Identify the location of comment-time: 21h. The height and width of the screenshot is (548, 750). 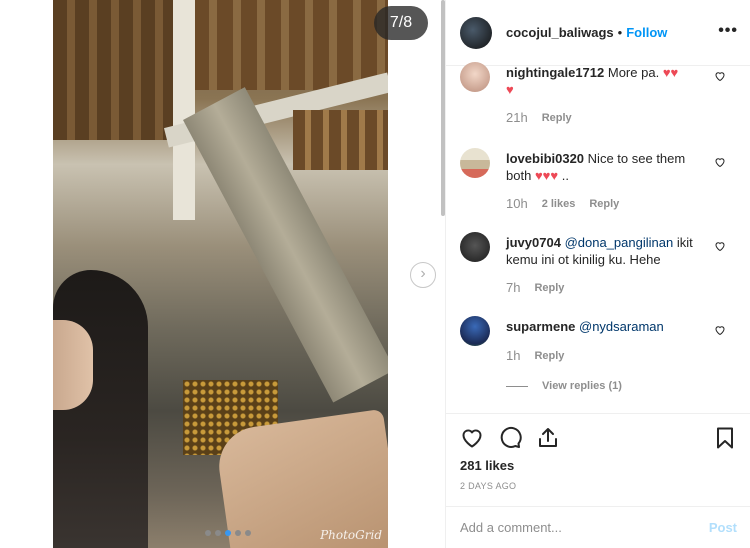
(517, 117).